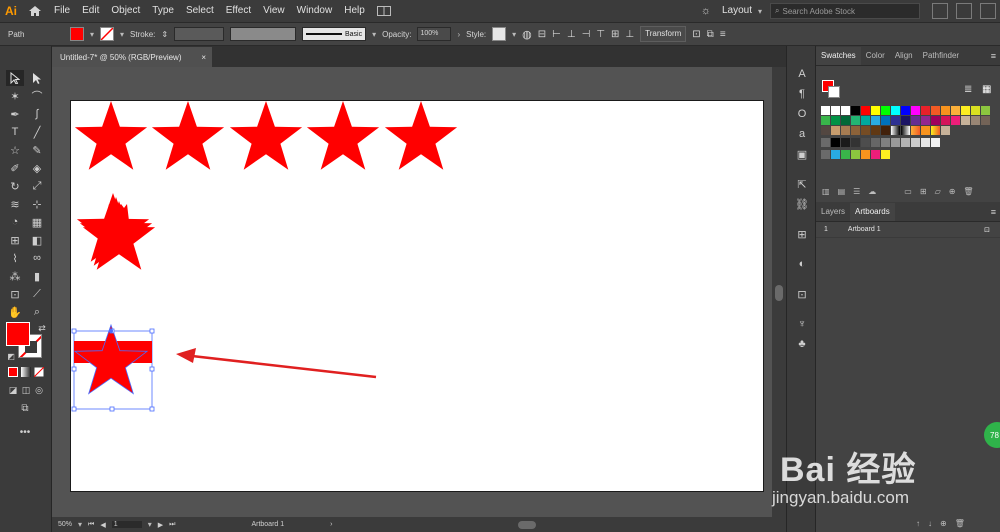  Describe the element at coordinates (37, 186) in the screenshot. I see `scale-tool-icon: ⤢` at that location.